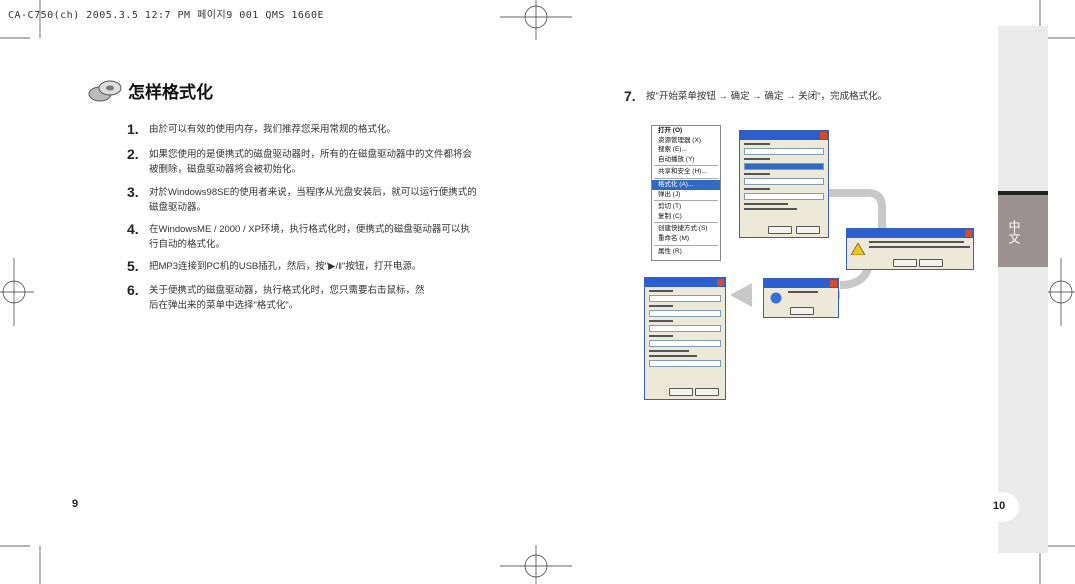 The height and width of the screenshot is (584, 1075). What do you see at coordinates (999, 506) in the screenshot?
I see `page-number-right: 10` at bounding box center [999, 506].